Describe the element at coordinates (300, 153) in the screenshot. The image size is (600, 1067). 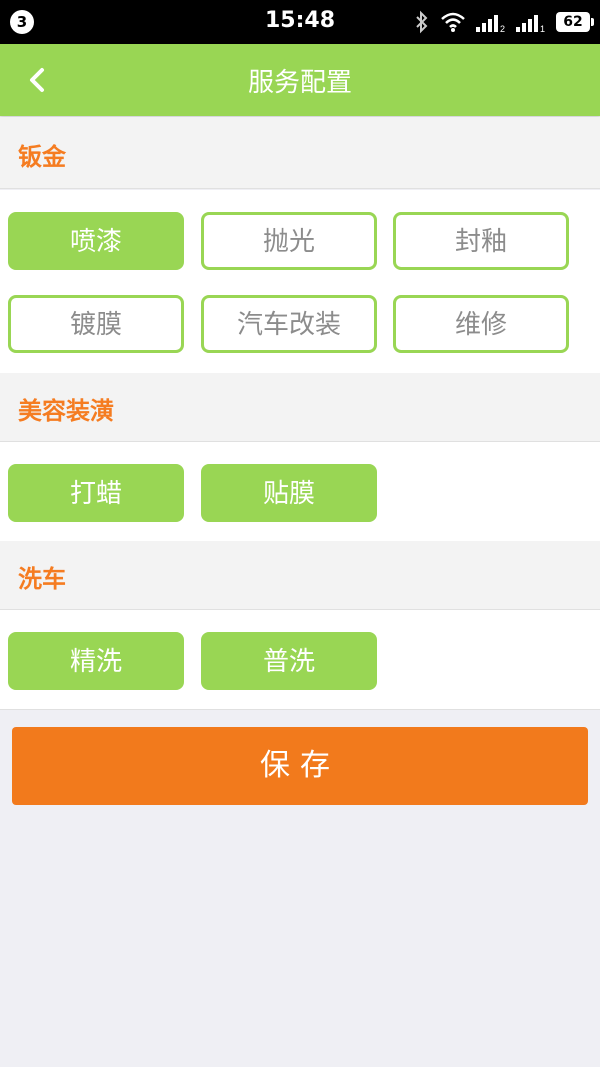
I see `section-header-sheet-metal: 钣金` at that location.